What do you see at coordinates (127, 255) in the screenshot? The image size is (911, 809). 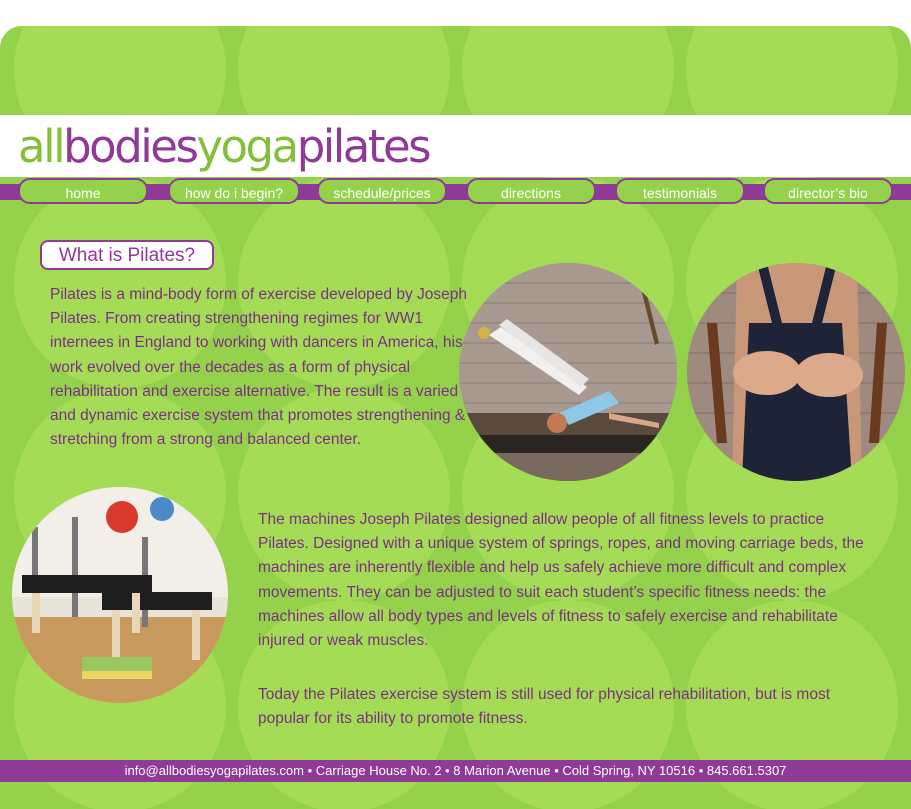 I see `page-title: What is Pilates?` at bounding box center [127, 255].